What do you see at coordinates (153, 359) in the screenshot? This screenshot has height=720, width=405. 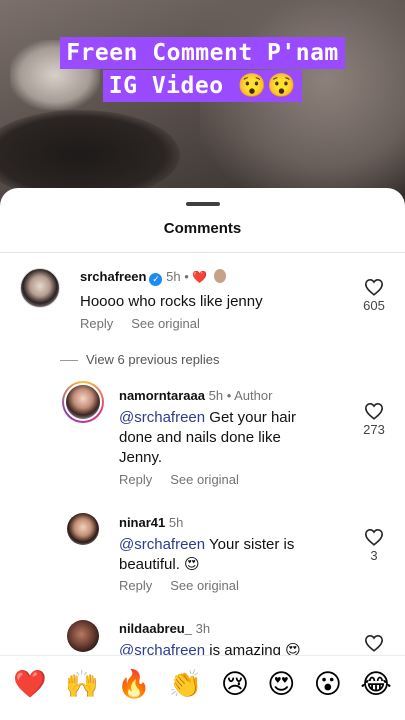 I see `view-replies-label: View 6 previous replies` at bounding box center [153, 359].